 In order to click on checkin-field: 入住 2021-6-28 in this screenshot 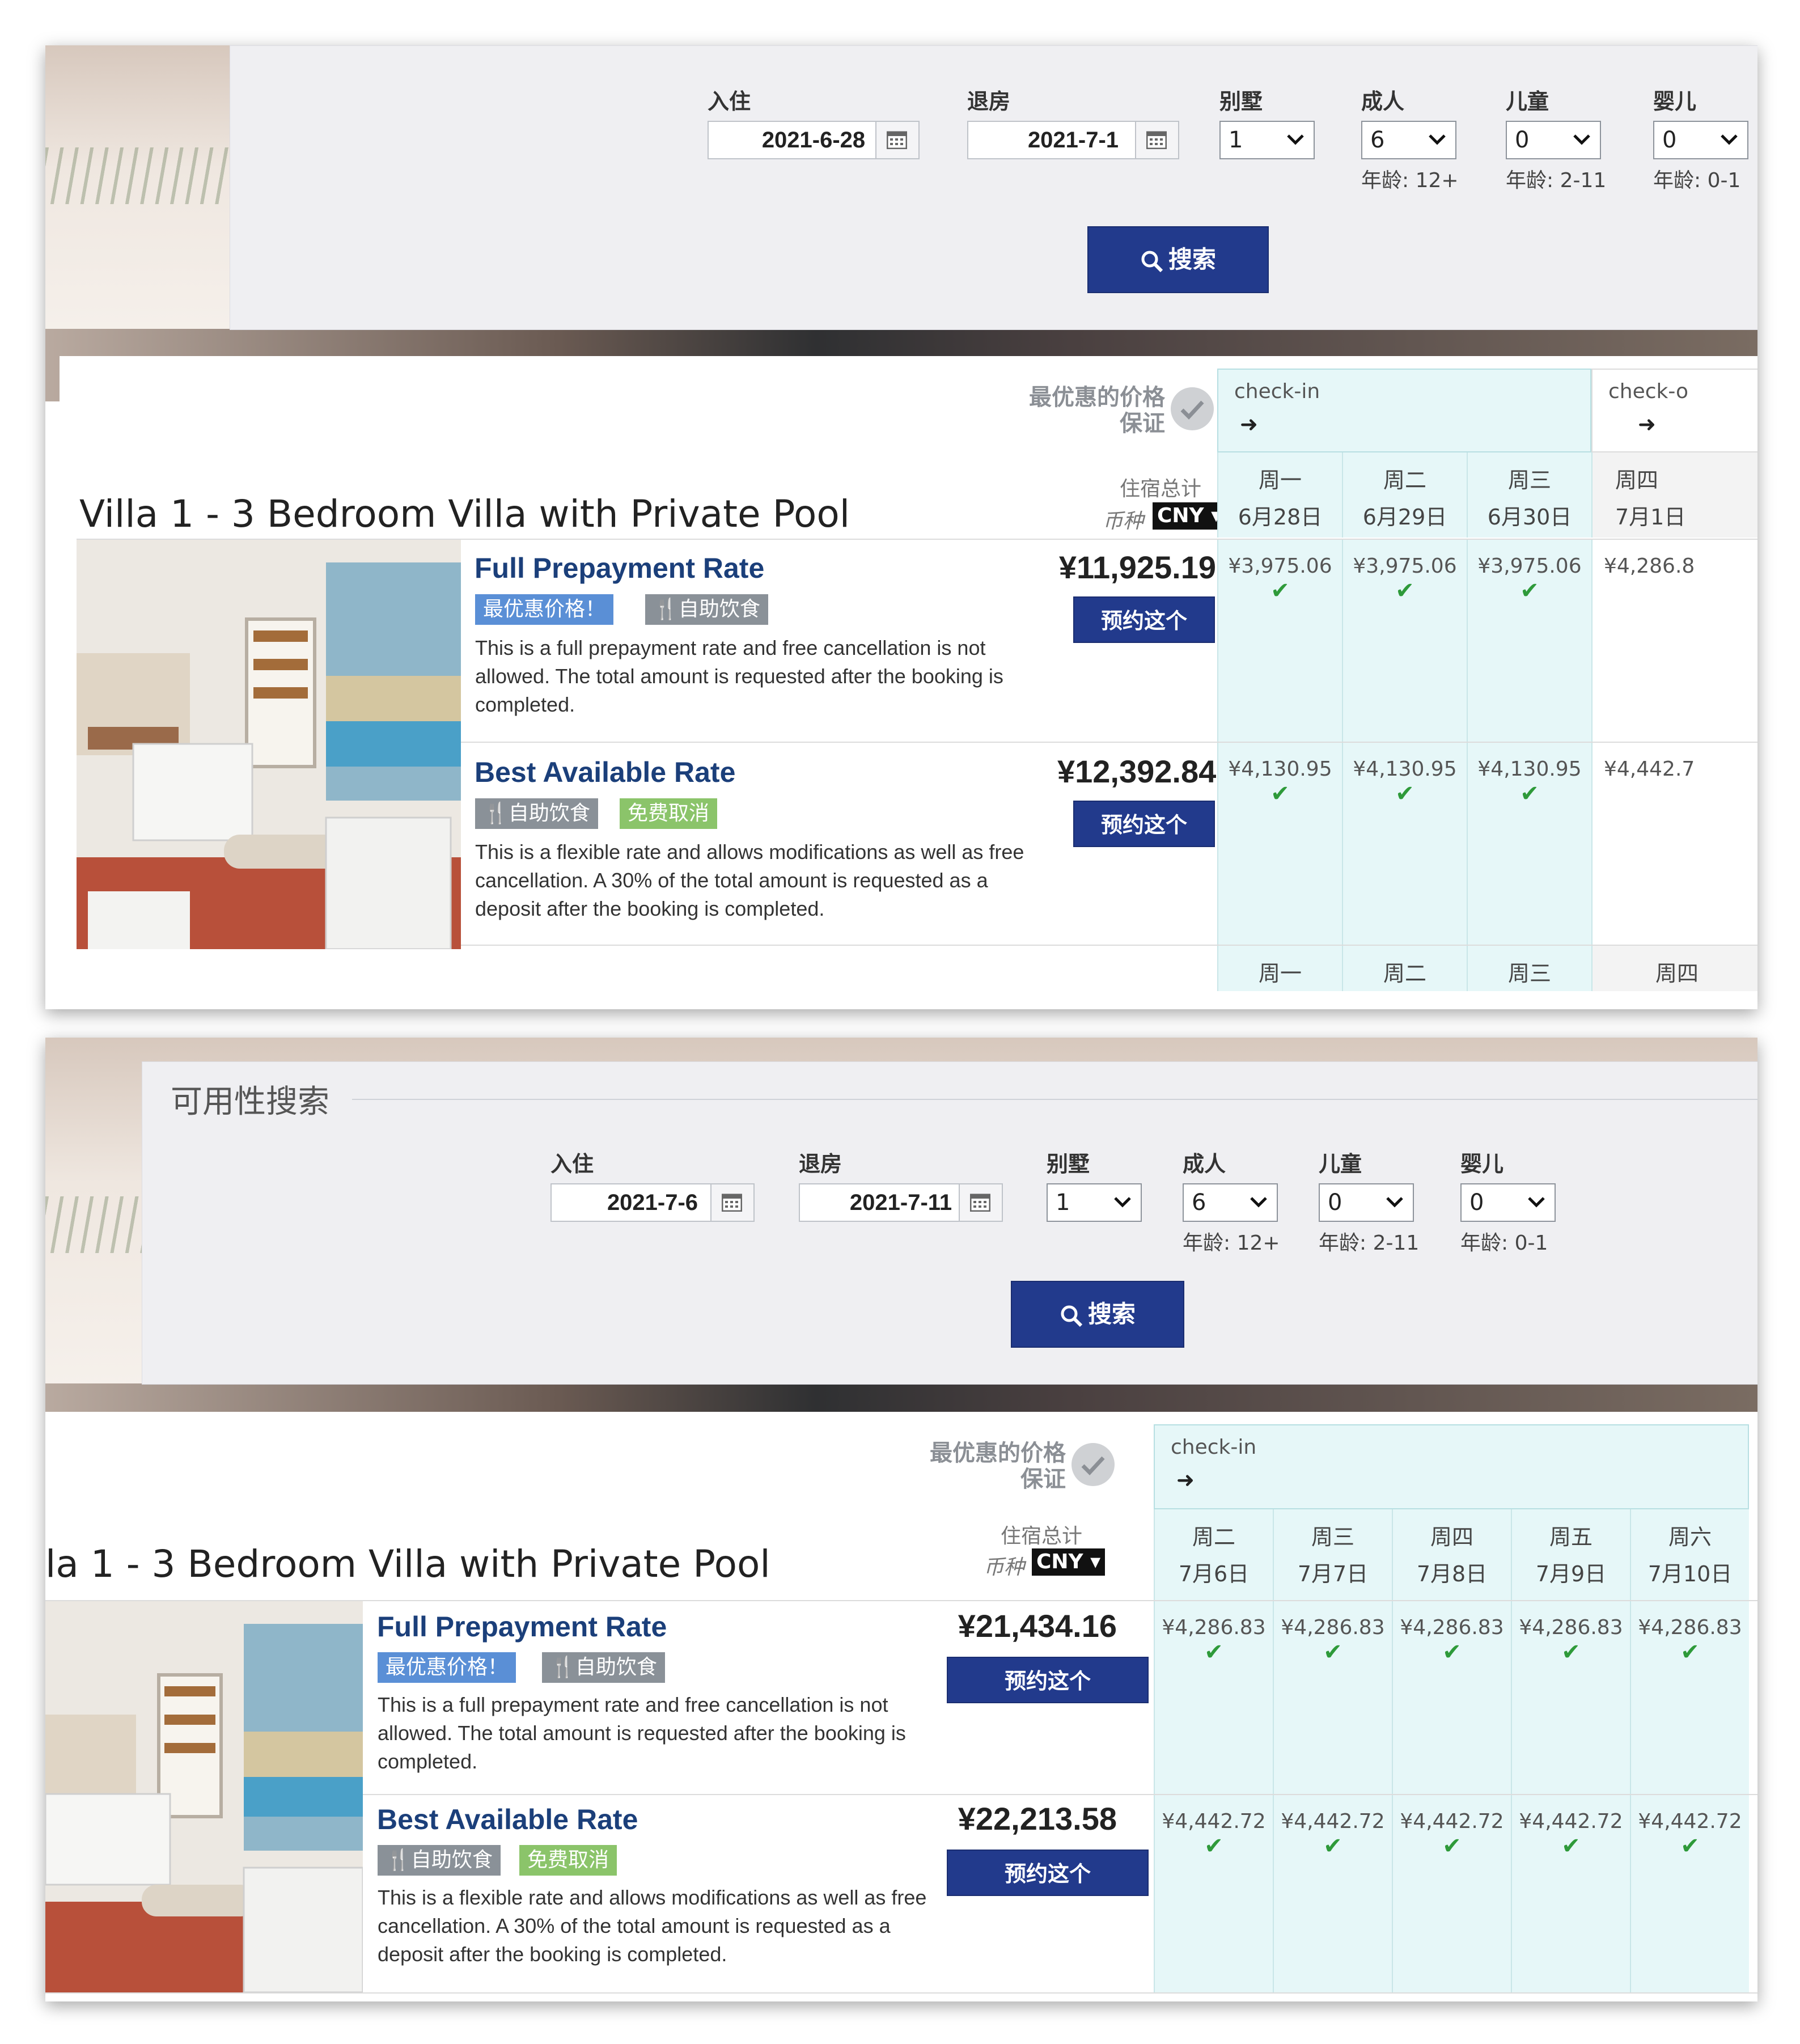, I will do `click(814, 122)`.